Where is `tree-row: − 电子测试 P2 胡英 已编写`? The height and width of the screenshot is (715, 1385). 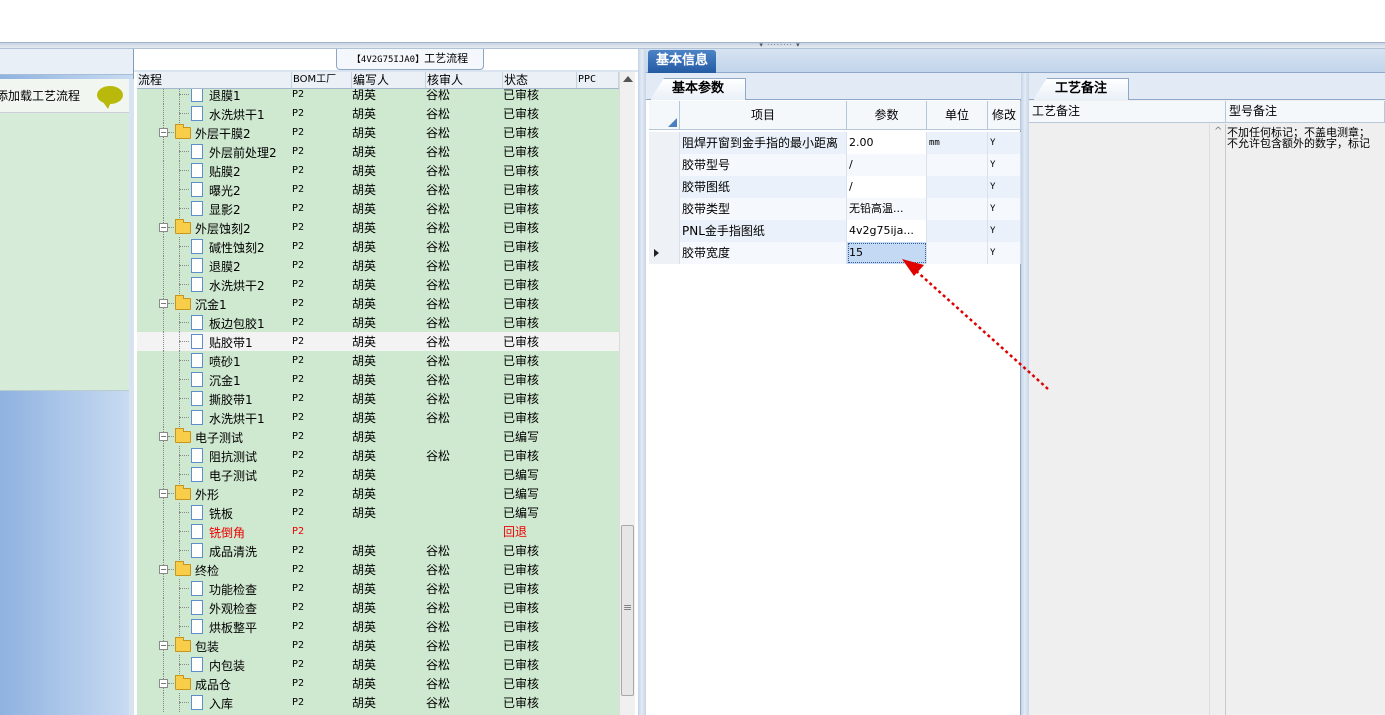
tree-row: − 电子测试 P2 胡英 已编写 is located at coordinates (378, 436).